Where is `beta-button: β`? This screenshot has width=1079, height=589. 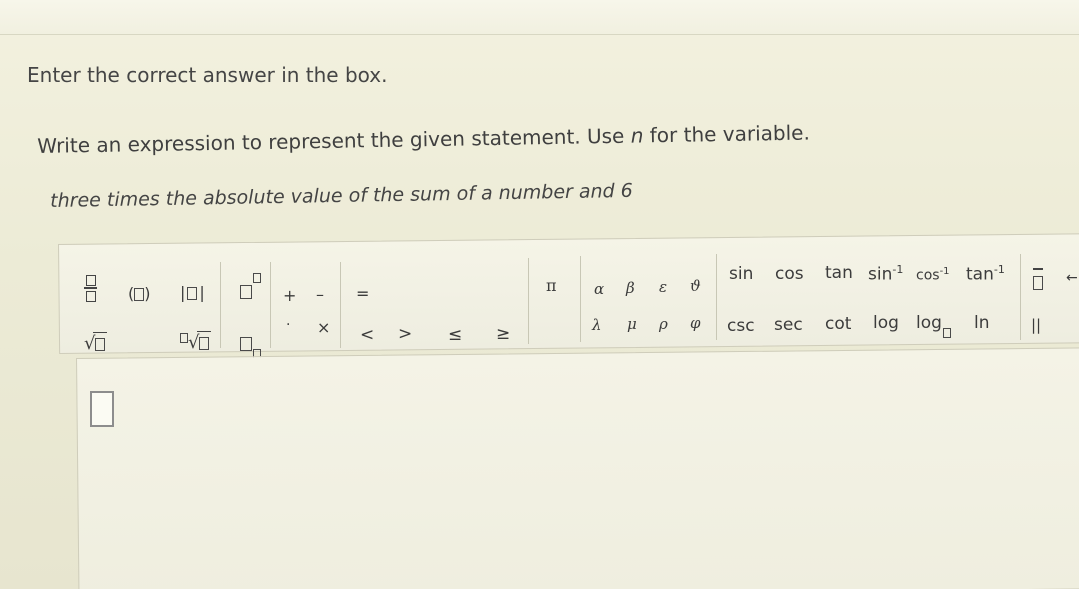
beta-button: β is located at coordinates (630, 288).